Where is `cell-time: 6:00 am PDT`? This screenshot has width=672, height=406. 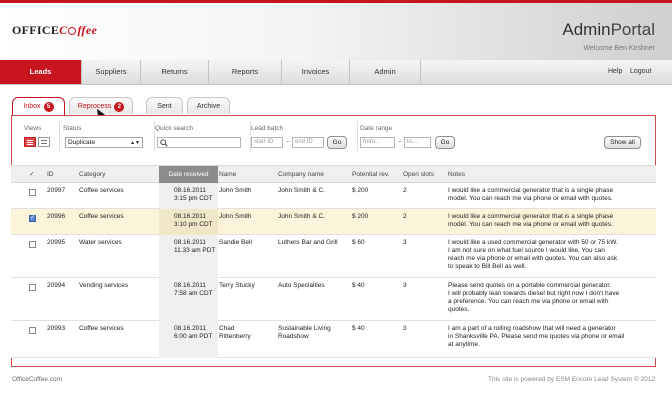
cell-time: 6:00 am PDT is located at coordinates (193, 336).